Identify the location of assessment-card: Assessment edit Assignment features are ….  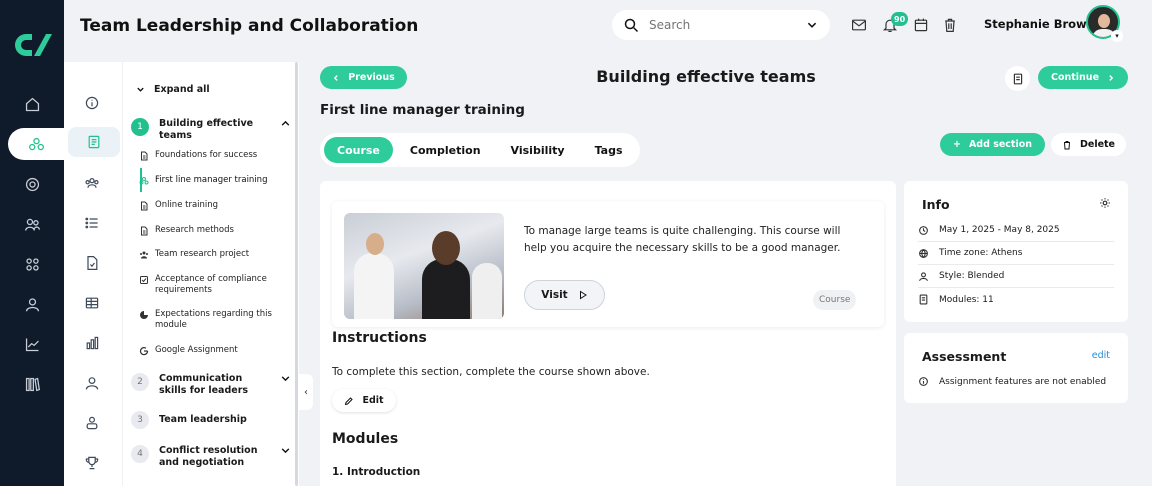
(1016, 368).